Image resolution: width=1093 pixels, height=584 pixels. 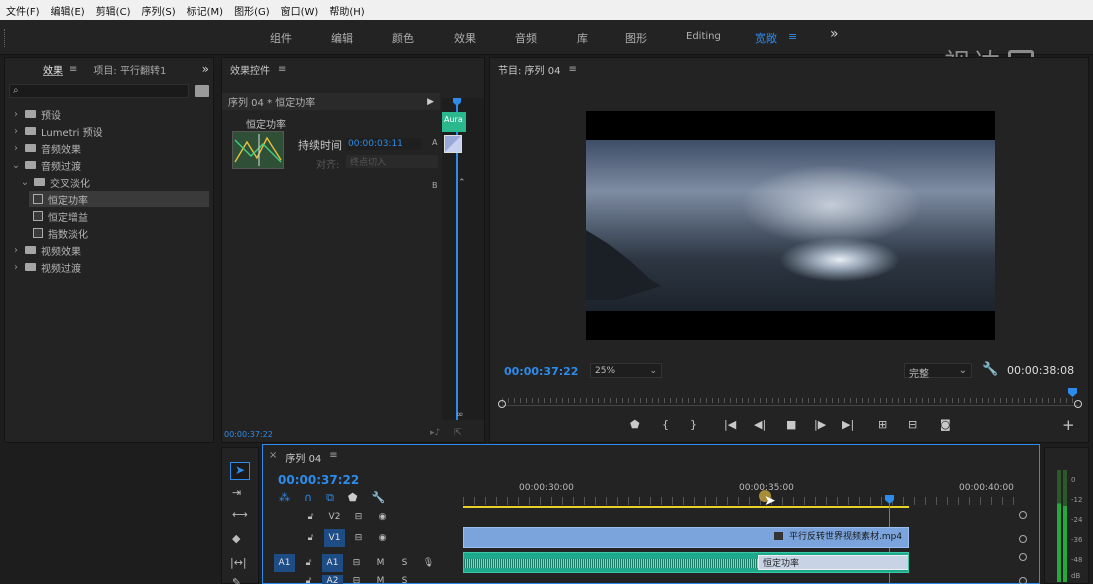 What do you see at coordinates (353, 498) in the screenshot?
I see `add-marker-icon: ⬟` at bounding box center [353, 498].